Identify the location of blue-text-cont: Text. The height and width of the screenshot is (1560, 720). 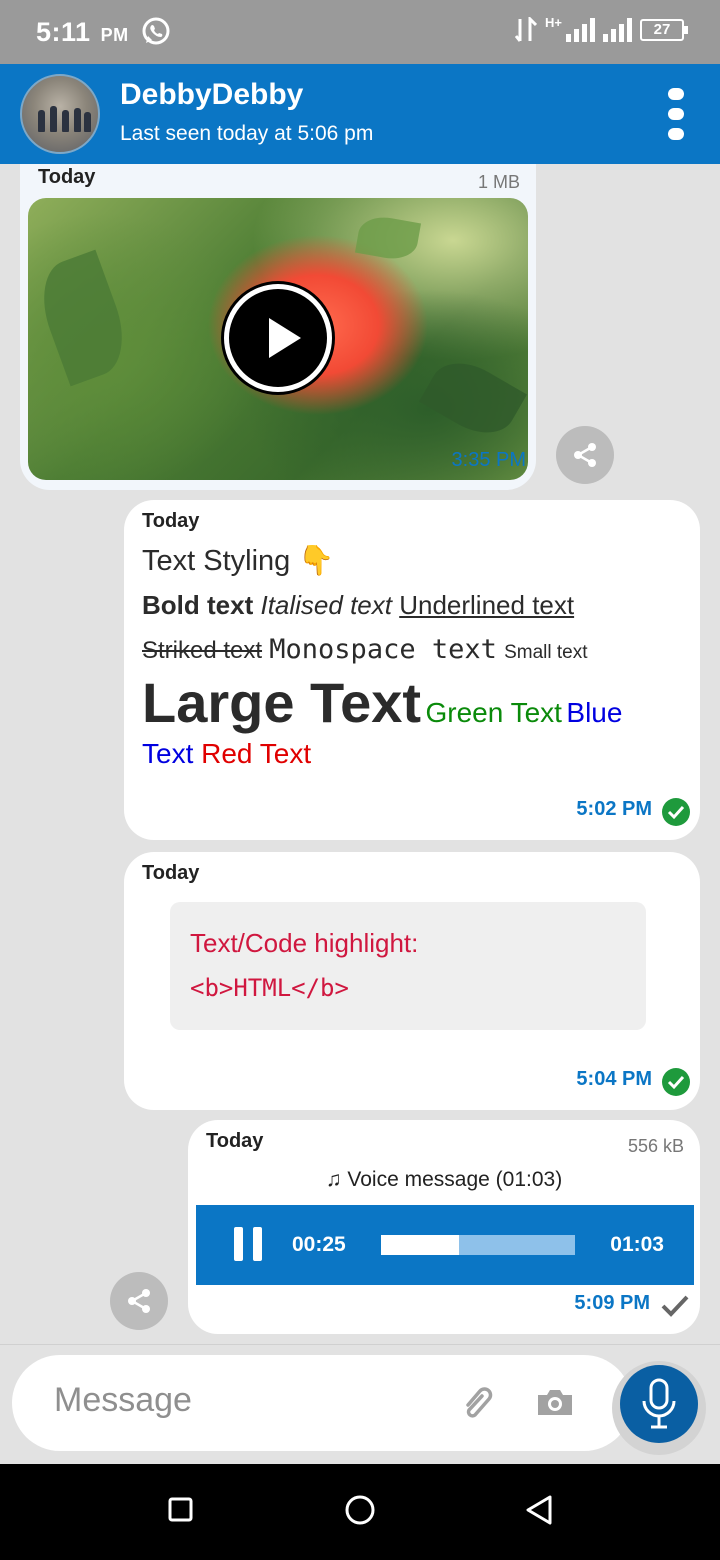
(168, 753).